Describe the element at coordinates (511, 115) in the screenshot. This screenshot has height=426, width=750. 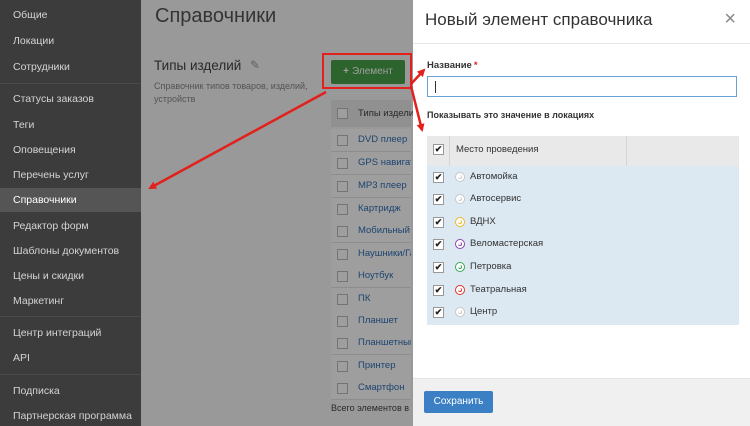
I see `locations-label: Показывать это значение в локациях` at that location.